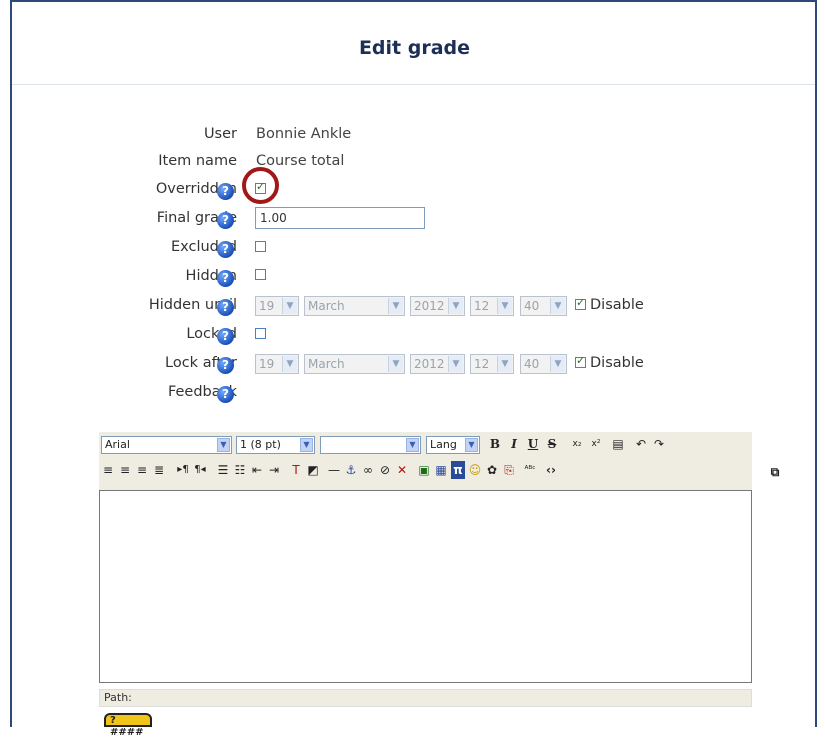 This screenshot has height=739, width=825. Describe the element at coordinates (551, 470) in the screenshot. I see `html-source-icon: ‹›` at that location.